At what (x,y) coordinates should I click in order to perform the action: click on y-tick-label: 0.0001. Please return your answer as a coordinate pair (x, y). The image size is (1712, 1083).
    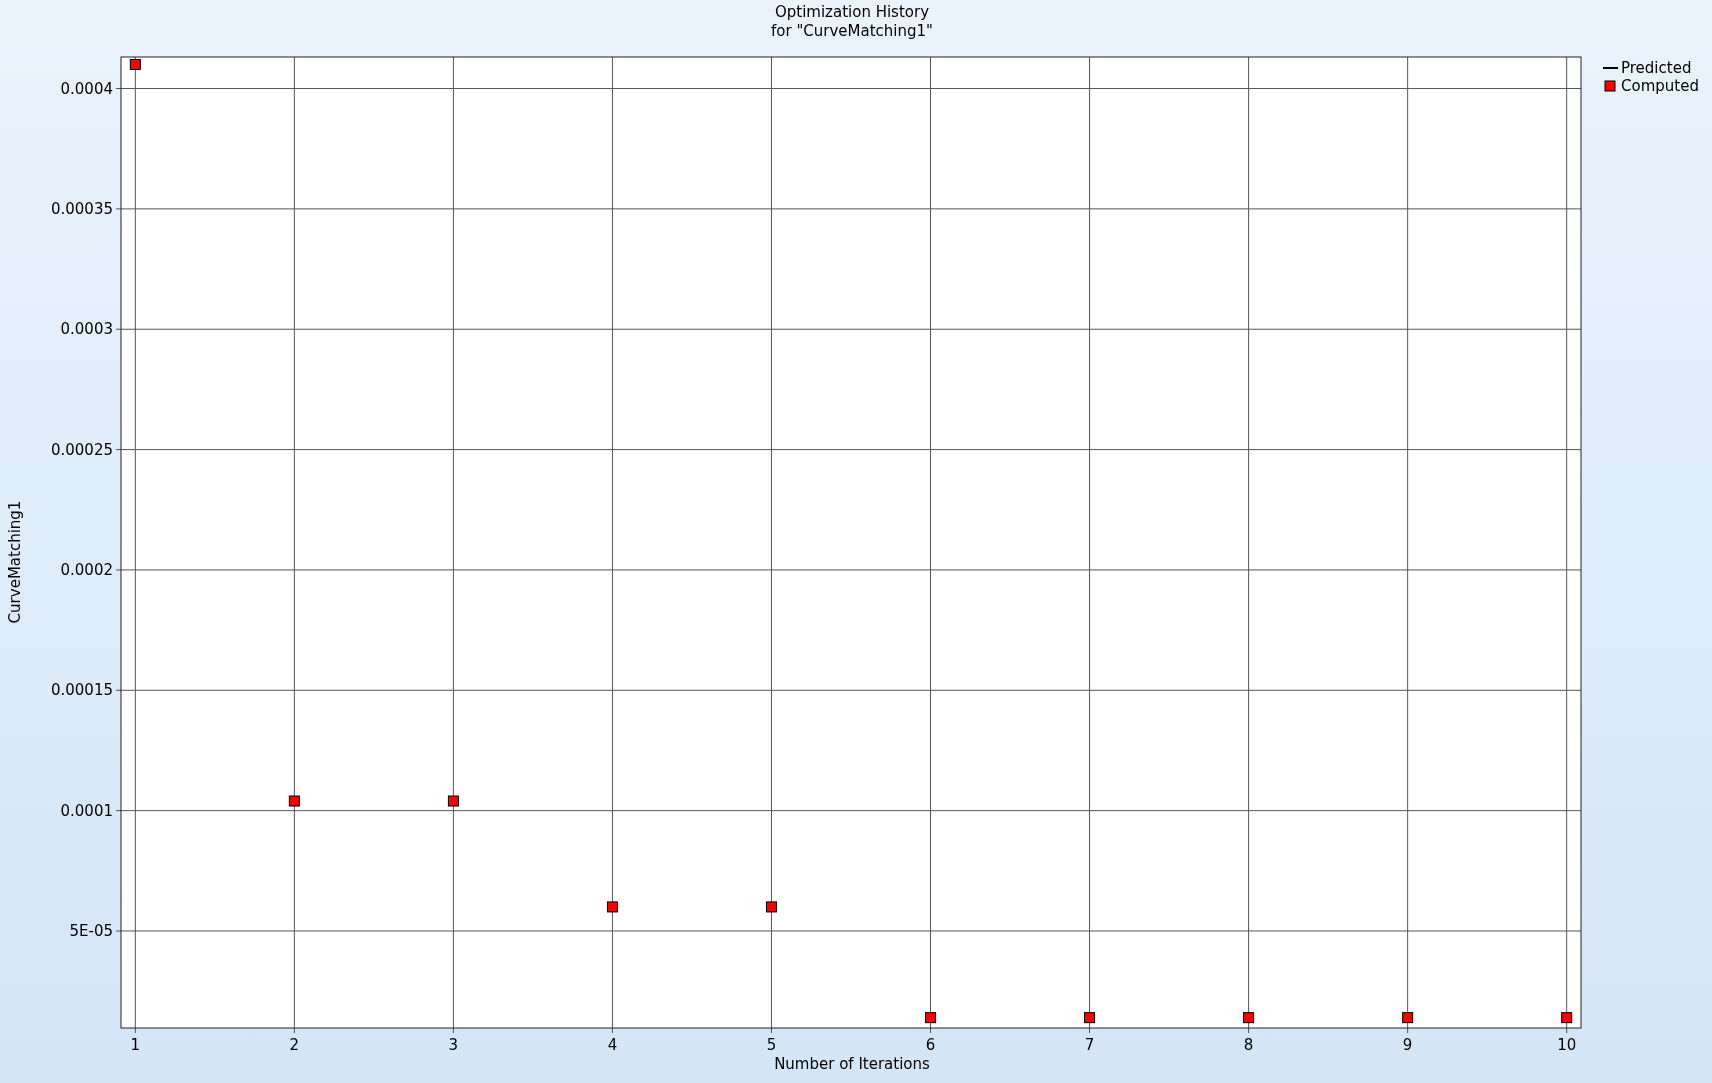
    Looking at the image, I should click on (86, 810).